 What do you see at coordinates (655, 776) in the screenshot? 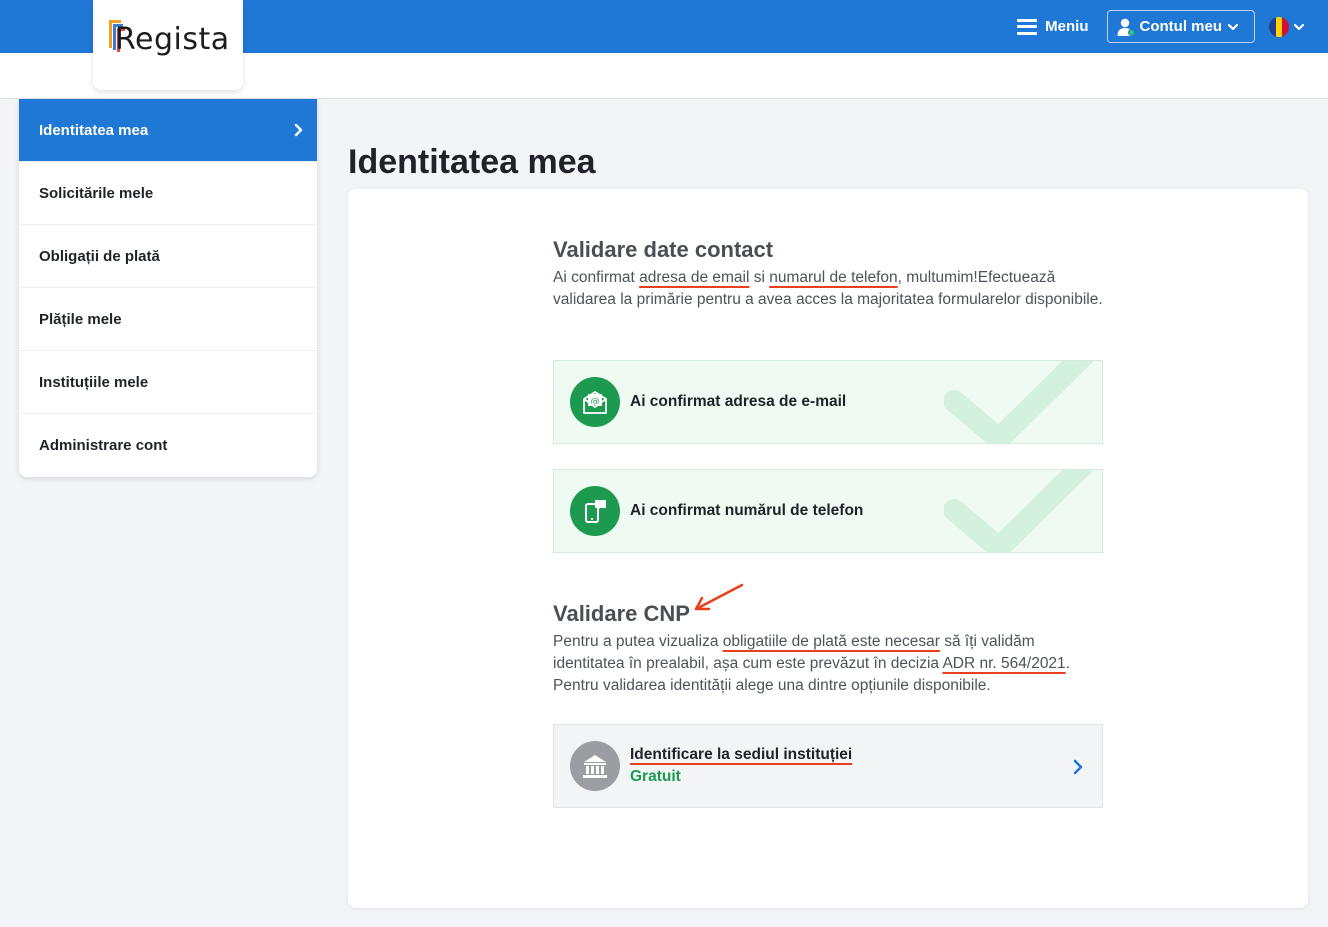
I see `option-price: Gratuit` at bounding box center [655, 776].